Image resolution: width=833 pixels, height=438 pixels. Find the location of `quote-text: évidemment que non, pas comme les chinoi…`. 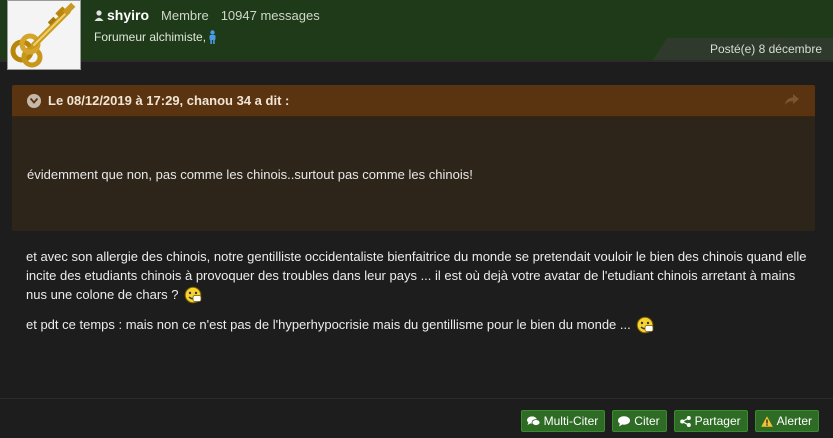

quote-text: évidemment que non, pas comme les chinoi… is located at coordinates (250, 174).